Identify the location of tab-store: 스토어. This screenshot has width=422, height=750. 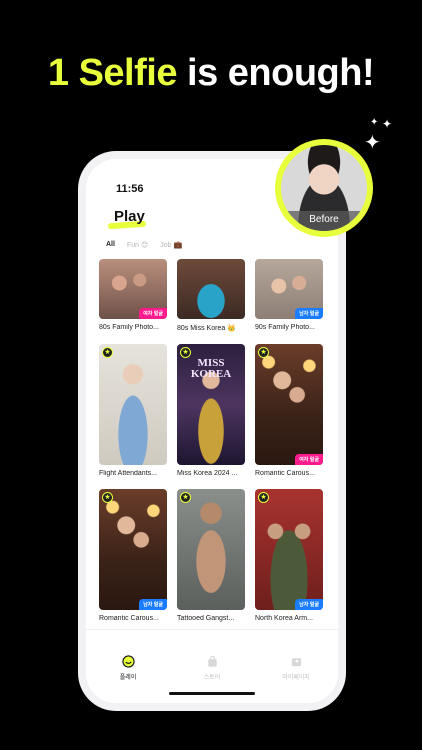
(212, 668).